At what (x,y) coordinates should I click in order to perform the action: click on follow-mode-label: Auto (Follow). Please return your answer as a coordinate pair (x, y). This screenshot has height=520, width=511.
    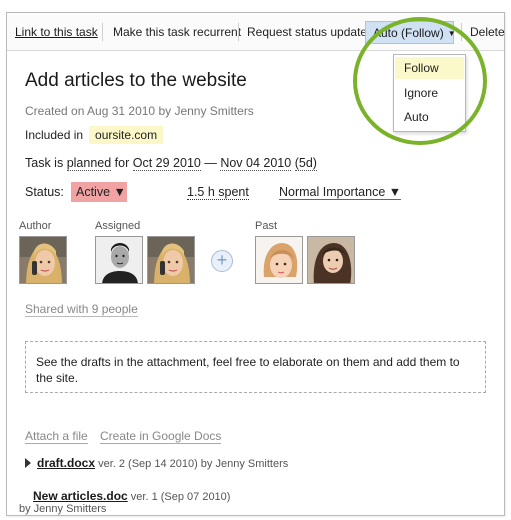
    Looking at the image, I should click on (408, 33).